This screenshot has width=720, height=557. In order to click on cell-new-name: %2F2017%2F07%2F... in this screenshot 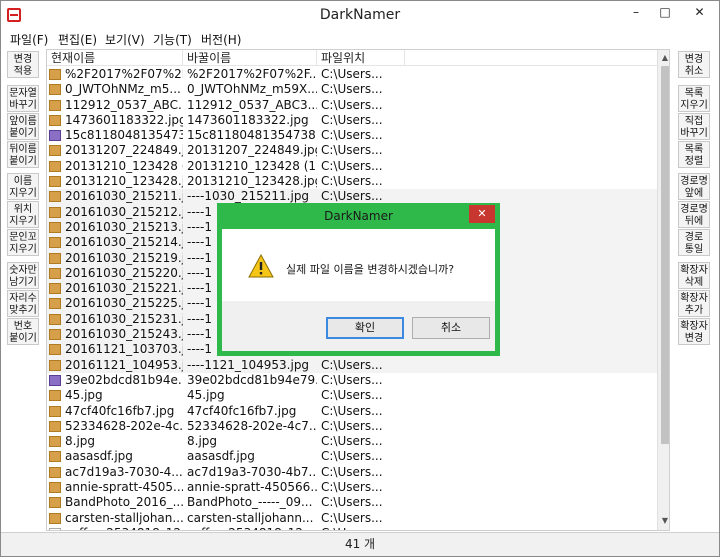, I will do `click(252, 74)`.